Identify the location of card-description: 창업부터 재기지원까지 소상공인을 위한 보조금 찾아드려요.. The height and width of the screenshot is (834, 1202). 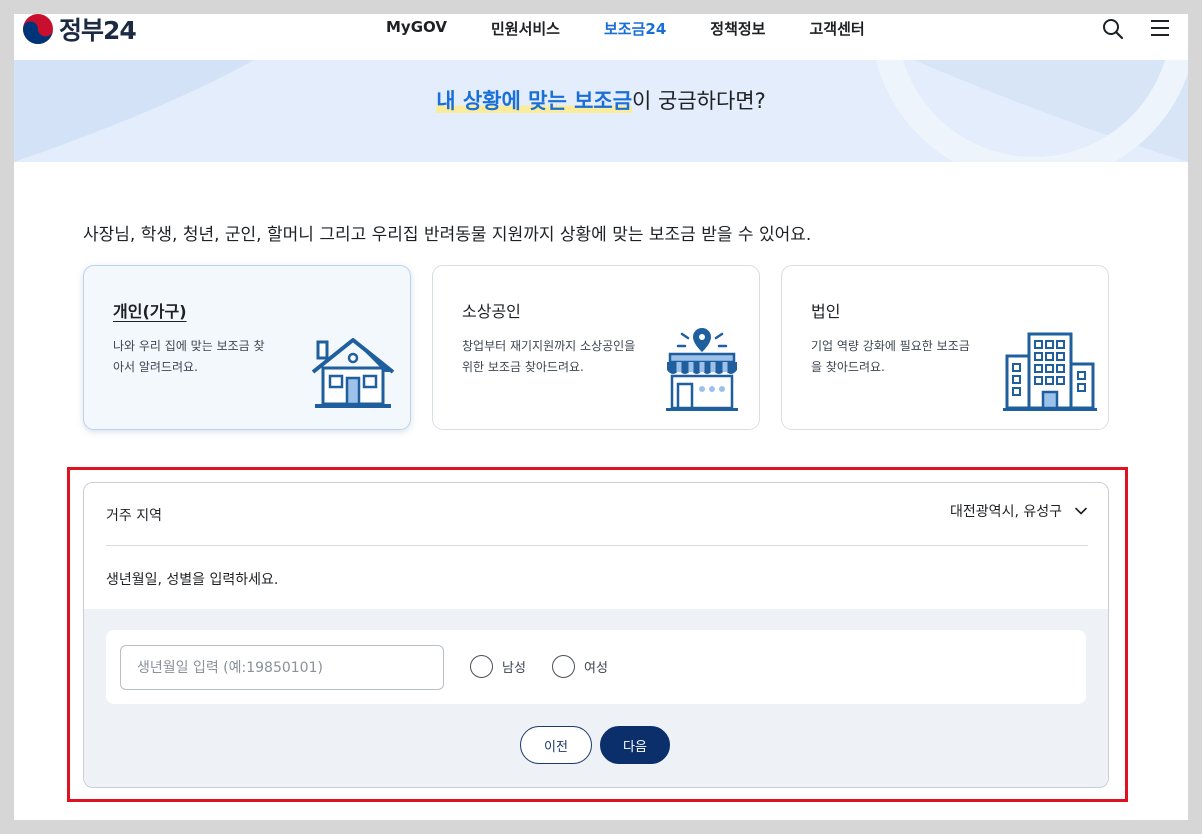
(549, 356).